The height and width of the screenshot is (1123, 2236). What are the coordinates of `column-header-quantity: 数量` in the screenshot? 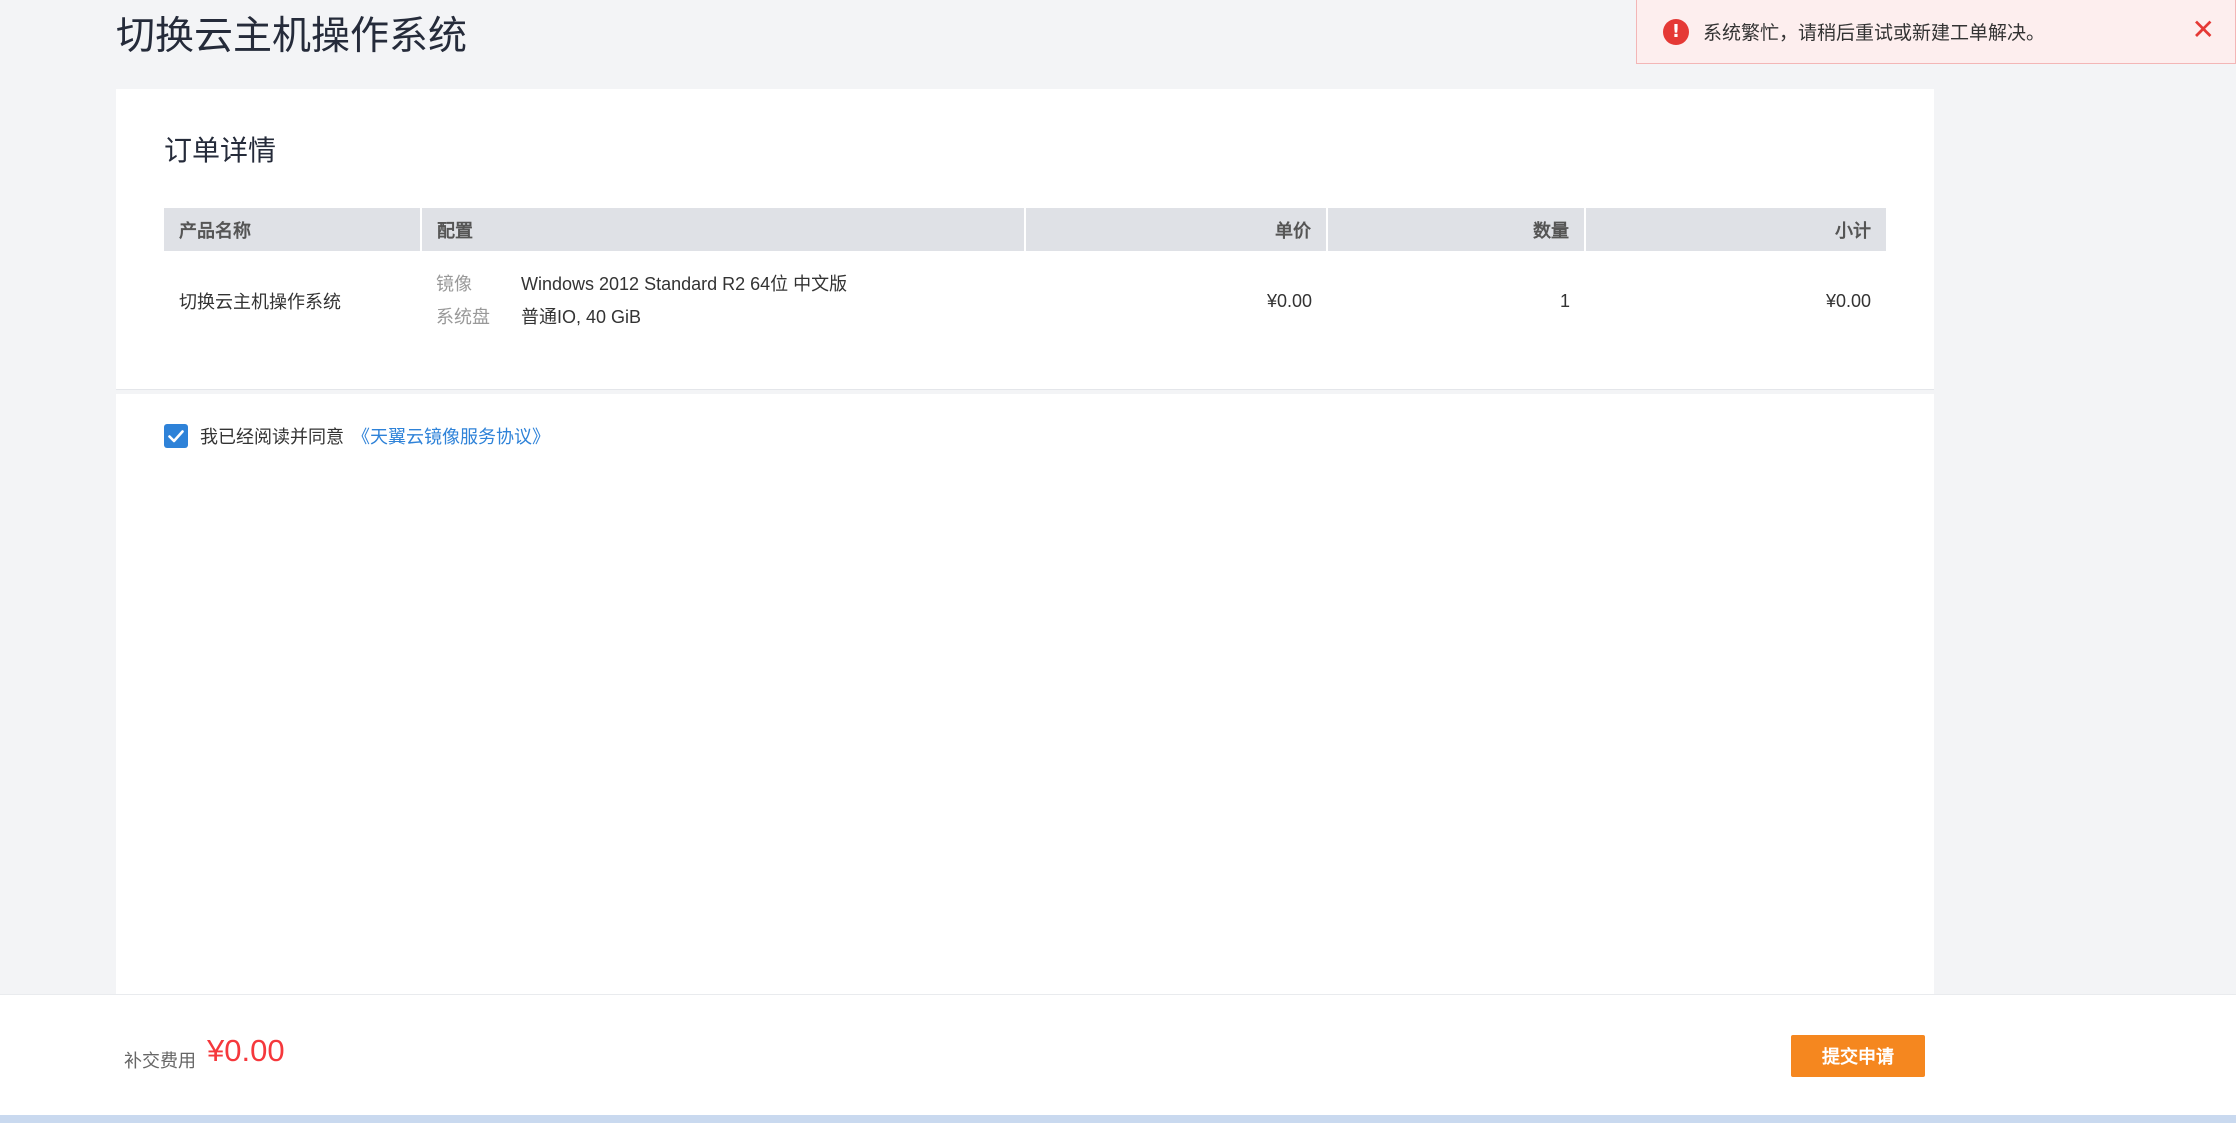 It's located at (1456, 229).